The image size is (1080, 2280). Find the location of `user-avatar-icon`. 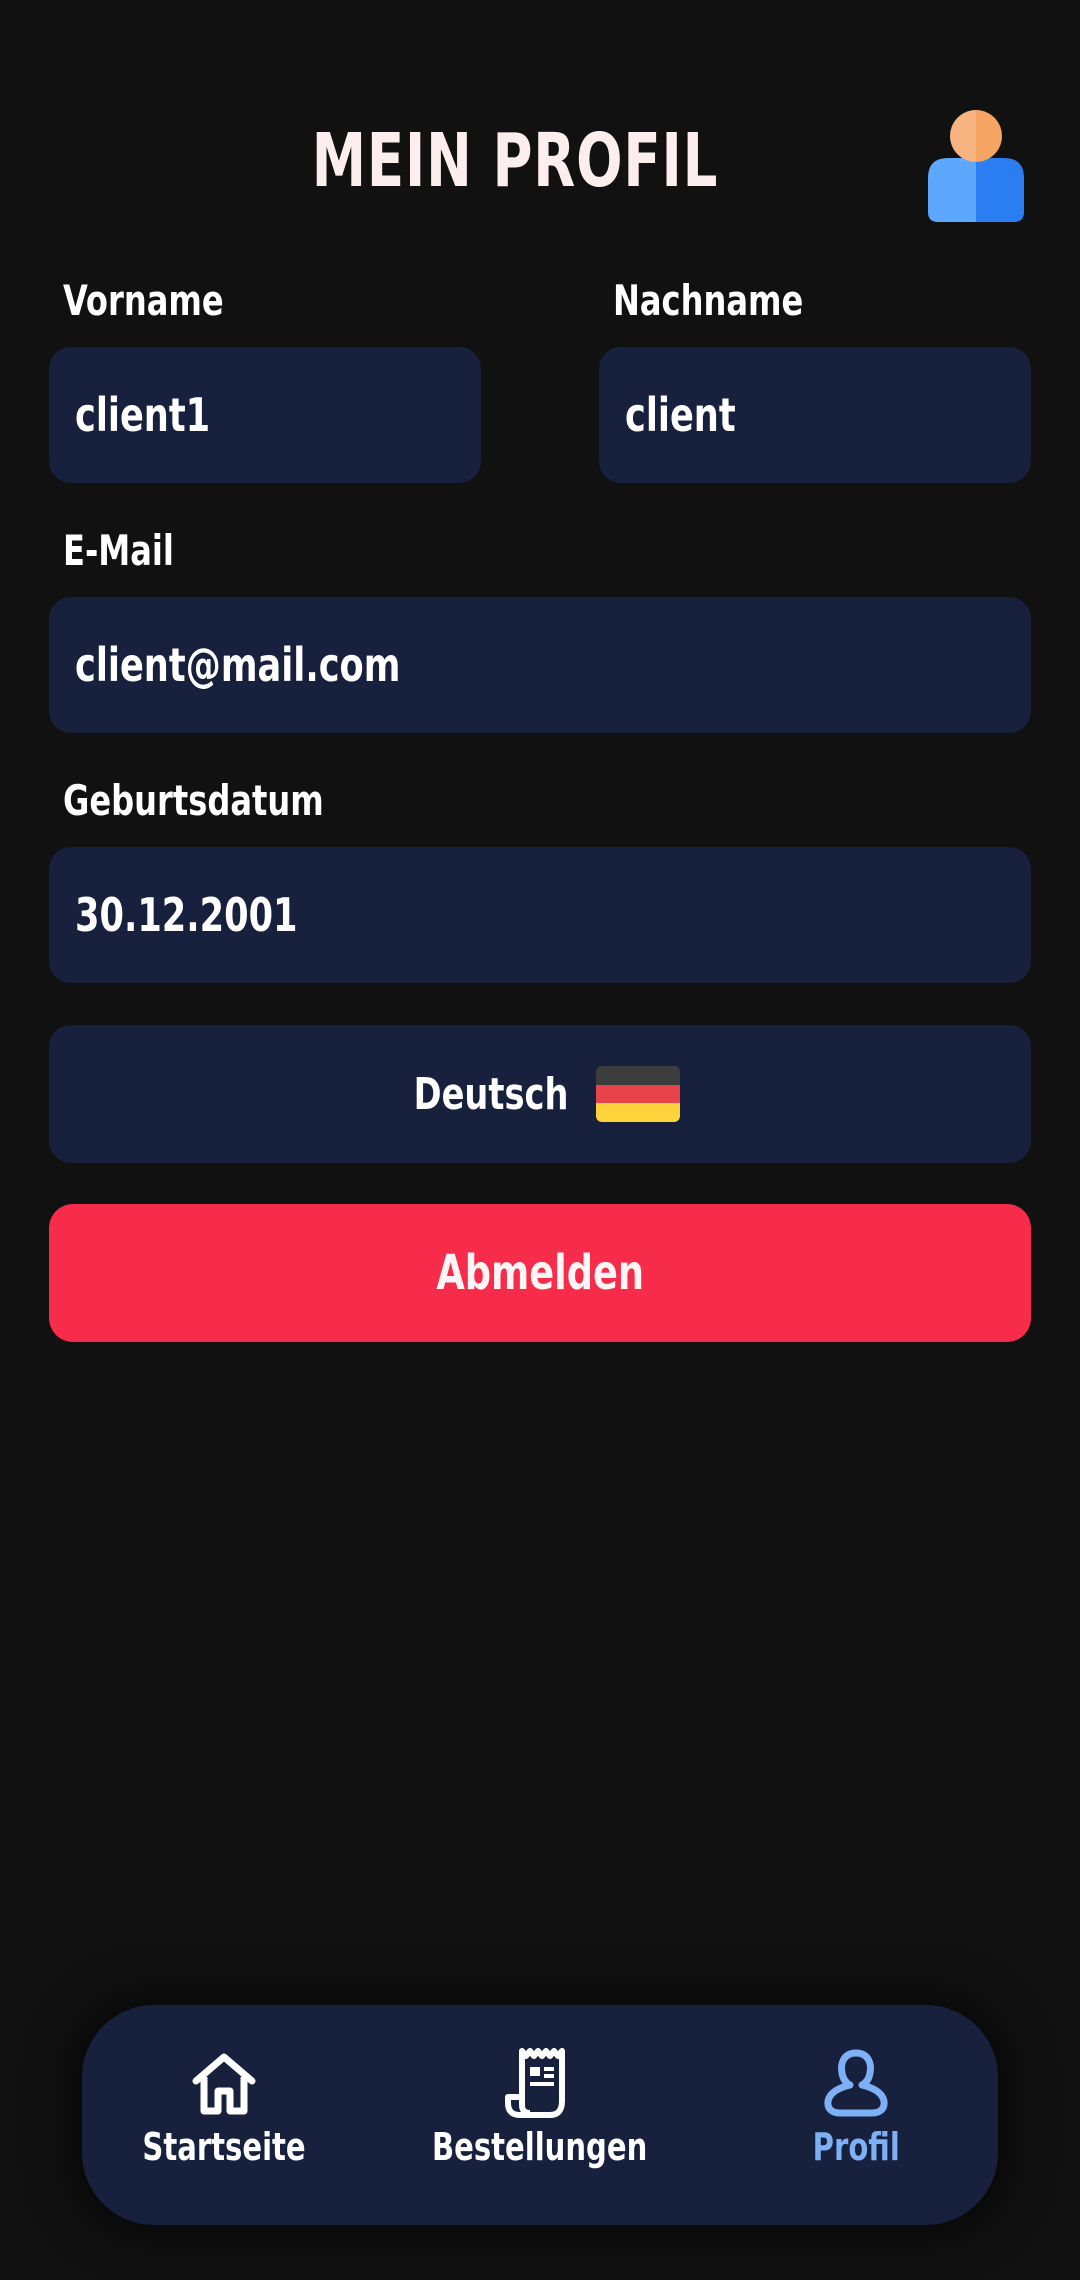

user-avatar-icon is located at coordinates (976, 165).